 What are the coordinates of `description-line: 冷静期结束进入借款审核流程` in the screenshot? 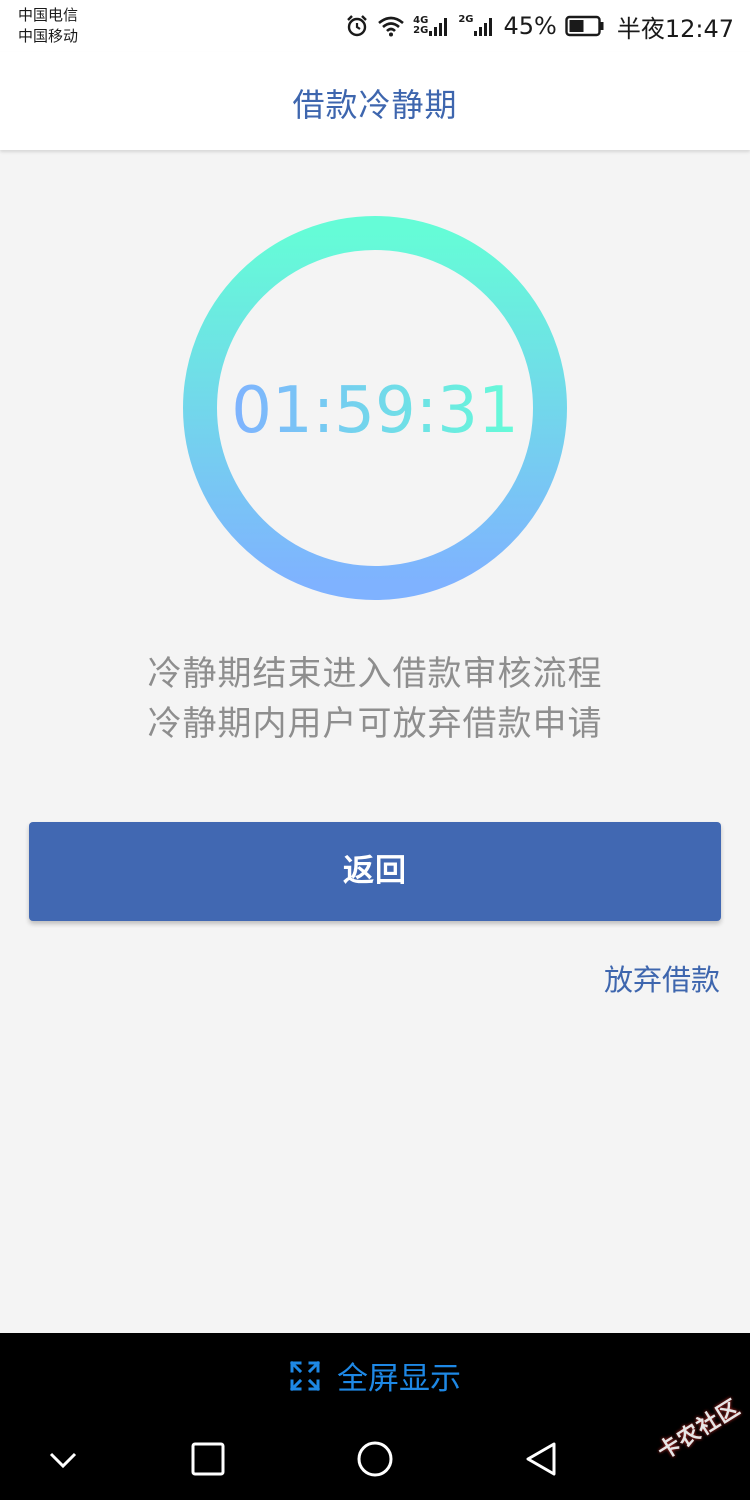 It's located at (375, 674).